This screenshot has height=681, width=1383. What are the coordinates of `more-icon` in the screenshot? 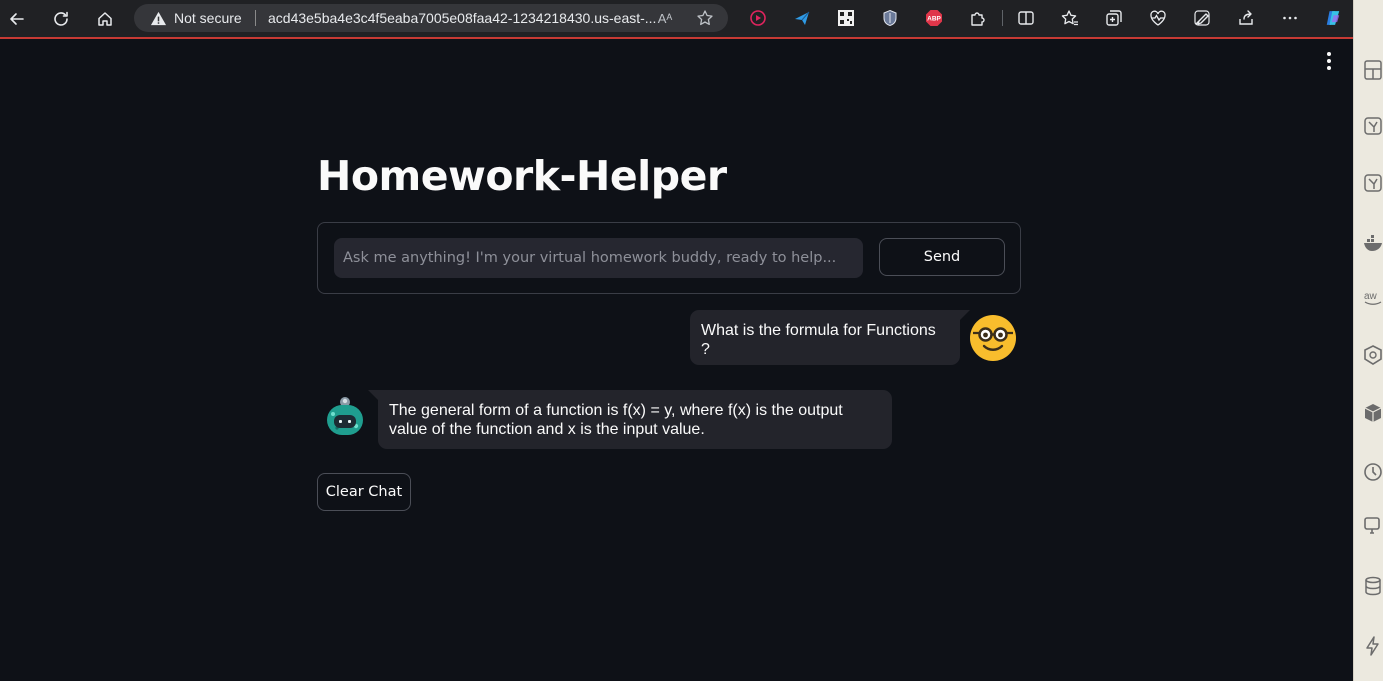 It's located at (1290, 18).